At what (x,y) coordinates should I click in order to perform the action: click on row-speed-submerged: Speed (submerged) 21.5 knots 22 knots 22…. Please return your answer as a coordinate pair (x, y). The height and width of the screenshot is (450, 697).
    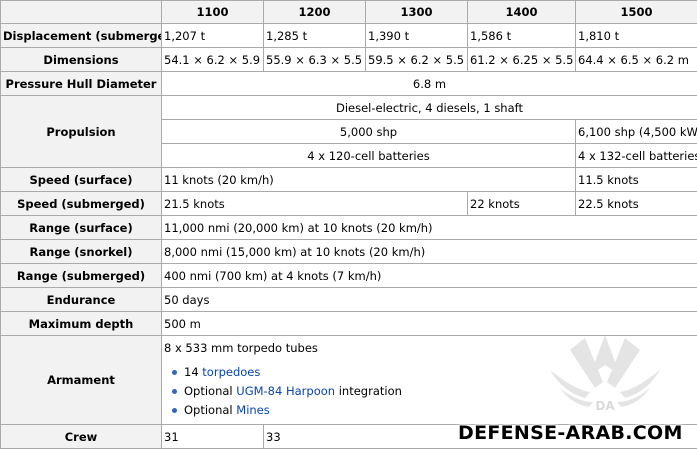
    Looking at the image, I should click on (348, 203).